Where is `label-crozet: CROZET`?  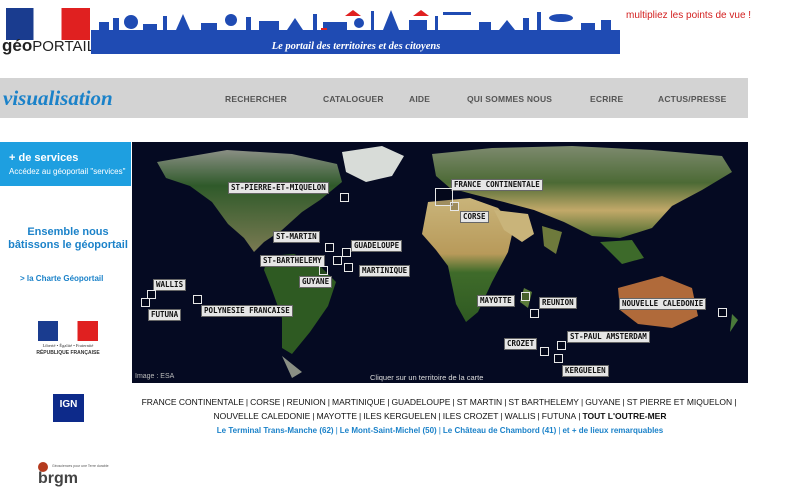 label-crozet: CROZET is located at coordinates (521, 344).